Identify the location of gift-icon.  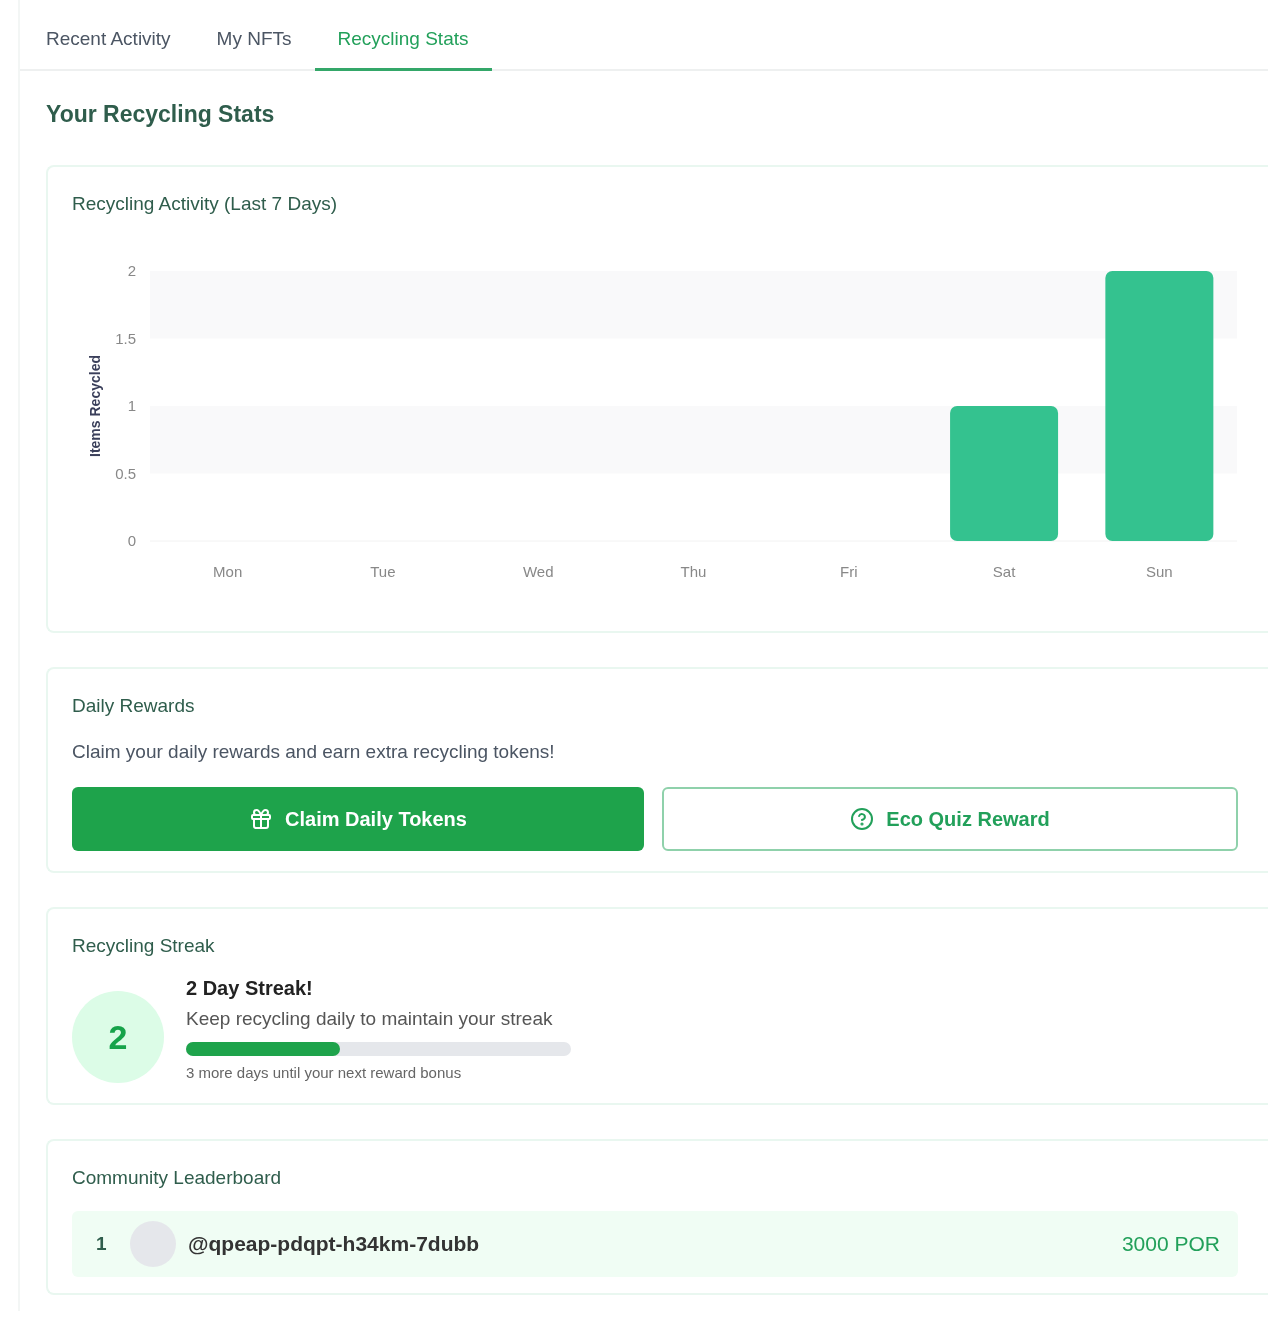
(261, 819).